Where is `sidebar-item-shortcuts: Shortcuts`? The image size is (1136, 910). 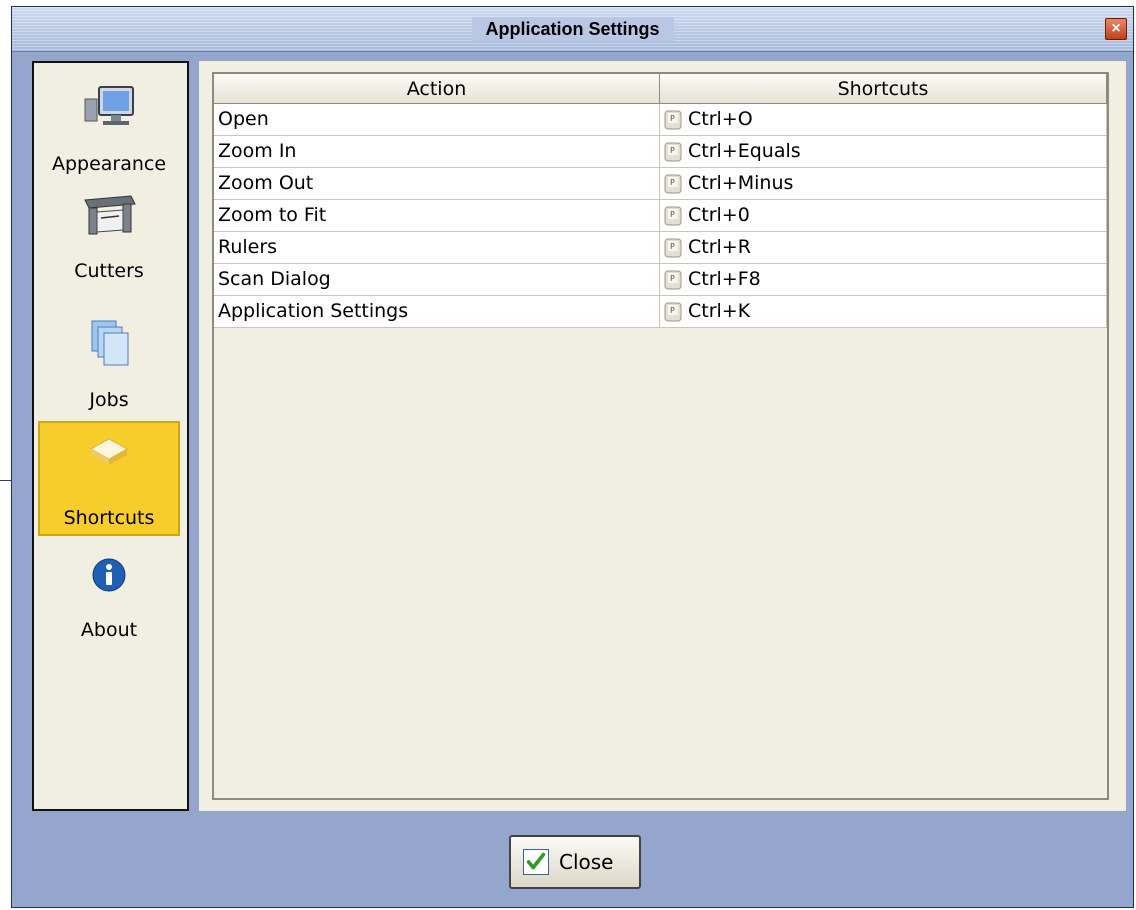 sidebar-item-shortcuts: Shortcuts is located at coordinates (109, 478).